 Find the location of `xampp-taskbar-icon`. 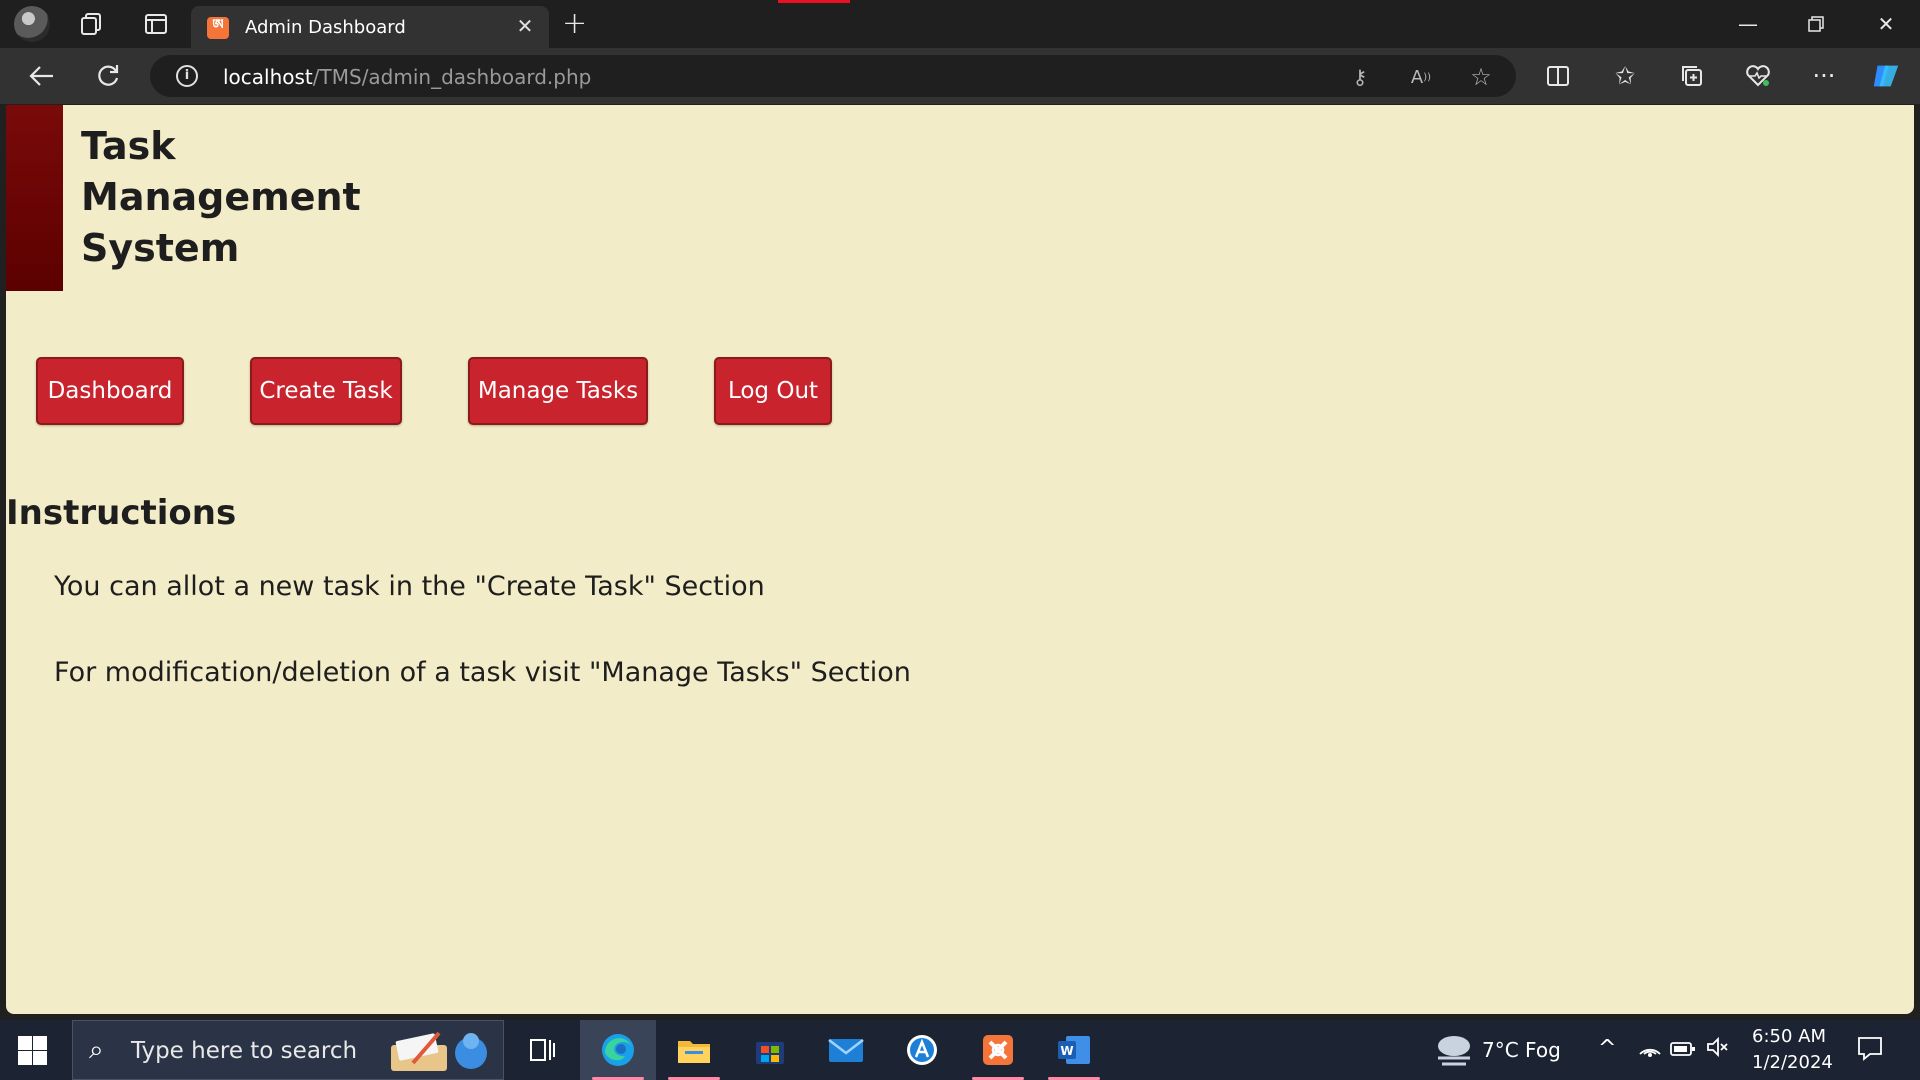

xampp-taskbar-icon is located at coordinates (998, 1050).